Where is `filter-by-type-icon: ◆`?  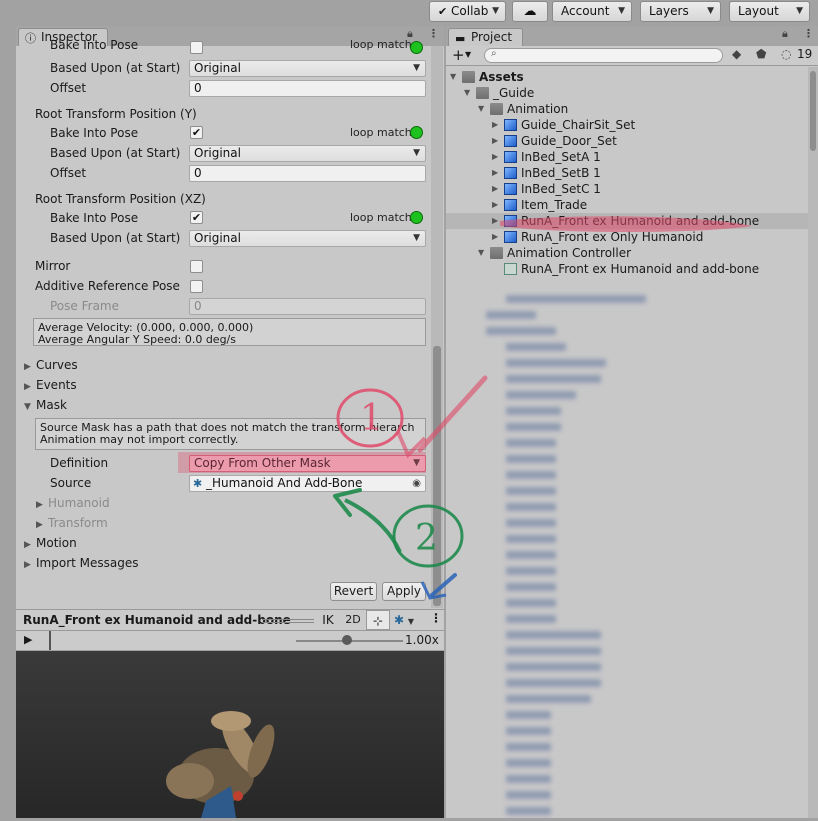 filter-by-type-icon: ◆ is located at coordinates (736, 54).